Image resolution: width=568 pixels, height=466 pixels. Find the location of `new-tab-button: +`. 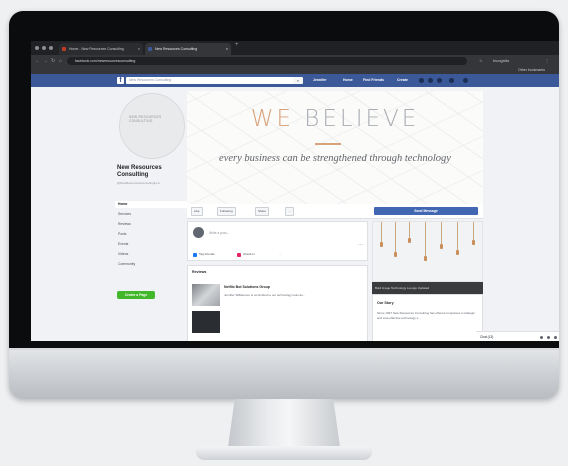

new-tab-button: + is located at coordinates (237, 45).